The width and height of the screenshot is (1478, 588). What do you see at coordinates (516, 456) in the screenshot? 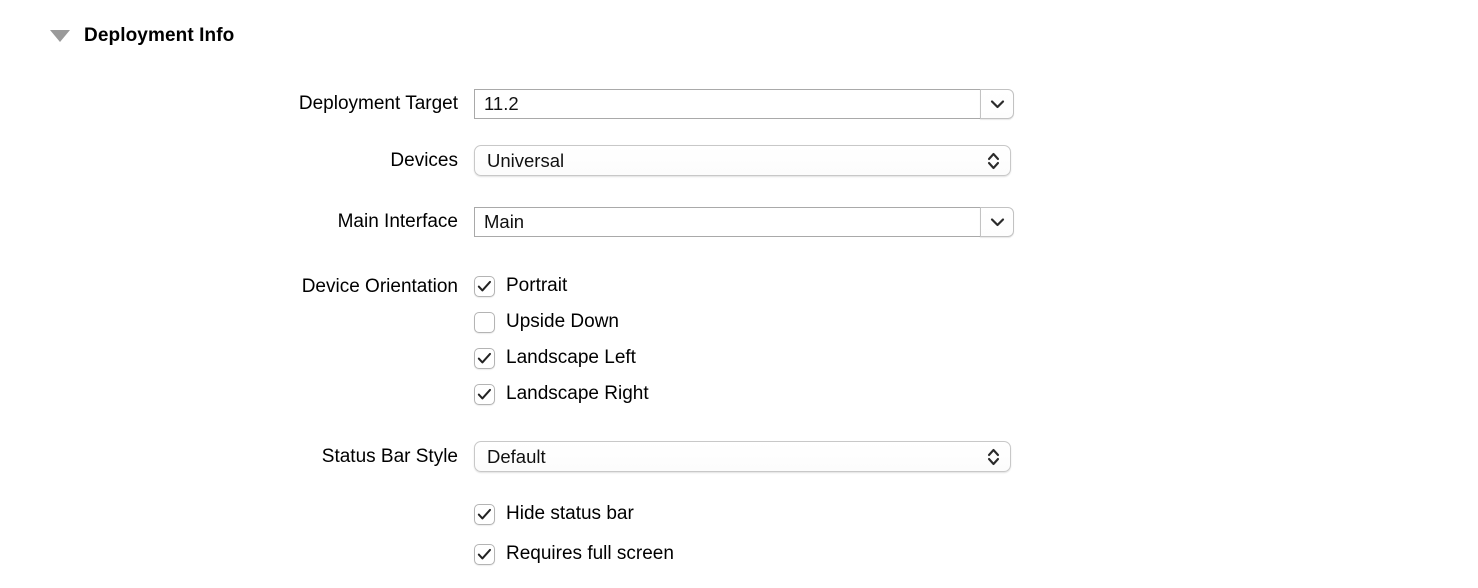
I see `status-bar-style-value: Default` at bounding box center [516, 456].